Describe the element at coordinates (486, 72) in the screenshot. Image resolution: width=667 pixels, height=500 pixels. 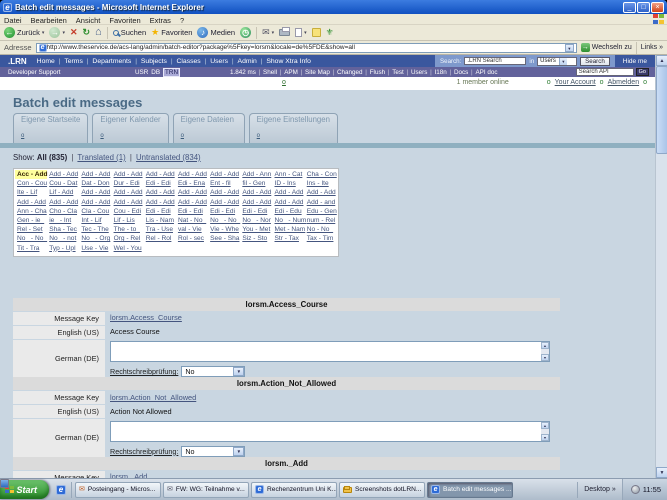
I see `dev-link-api-doc: API doc` at that location.